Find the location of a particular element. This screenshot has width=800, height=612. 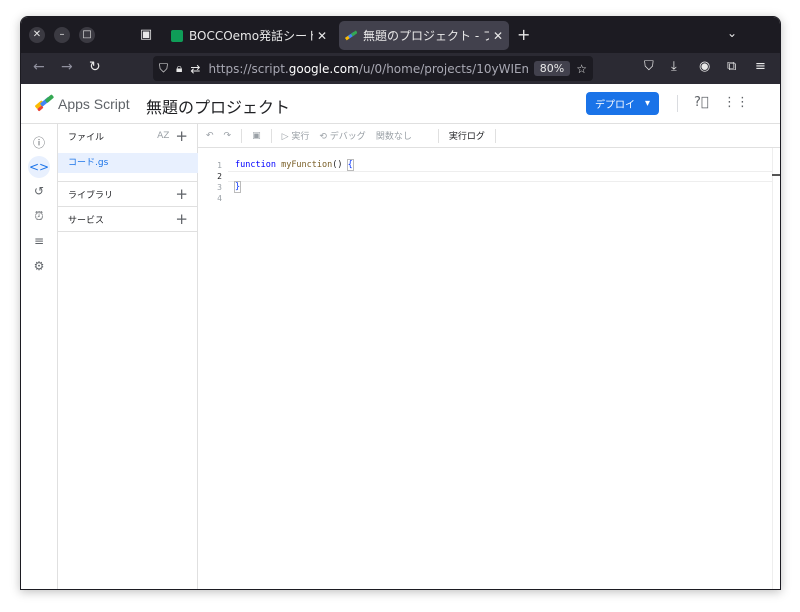

code-line-3: } is located at coordinates (293, 187).